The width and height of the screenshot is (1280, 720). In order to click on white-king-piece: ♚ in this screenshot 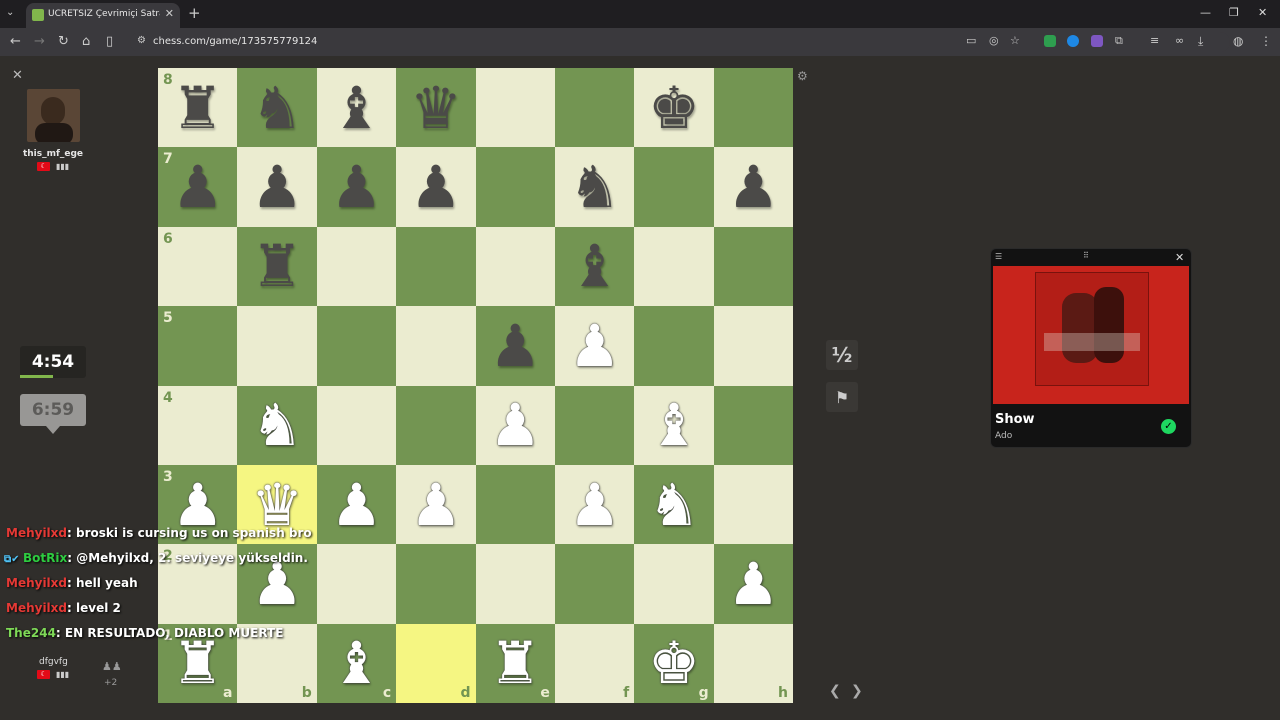, I will do `click(673, 663)`.